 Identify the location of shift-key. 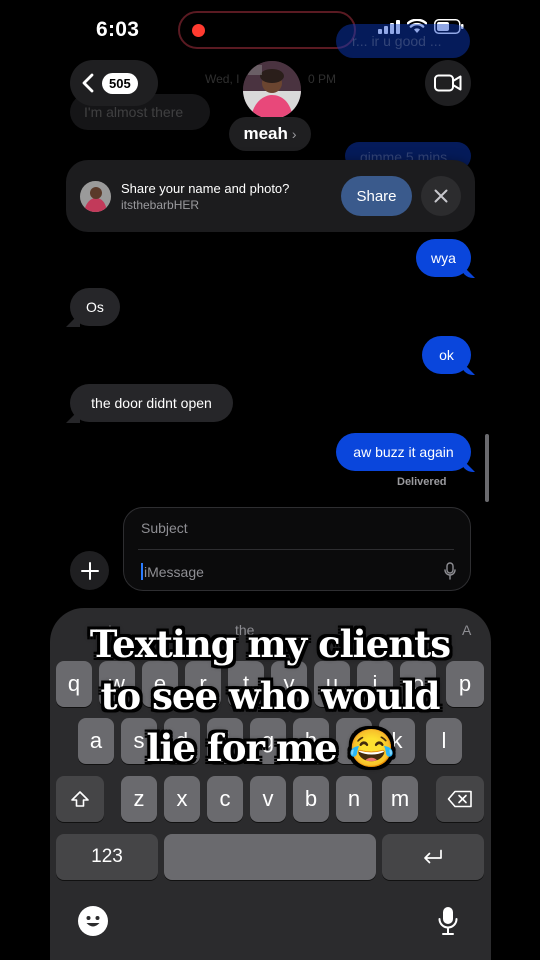
(80, 799).